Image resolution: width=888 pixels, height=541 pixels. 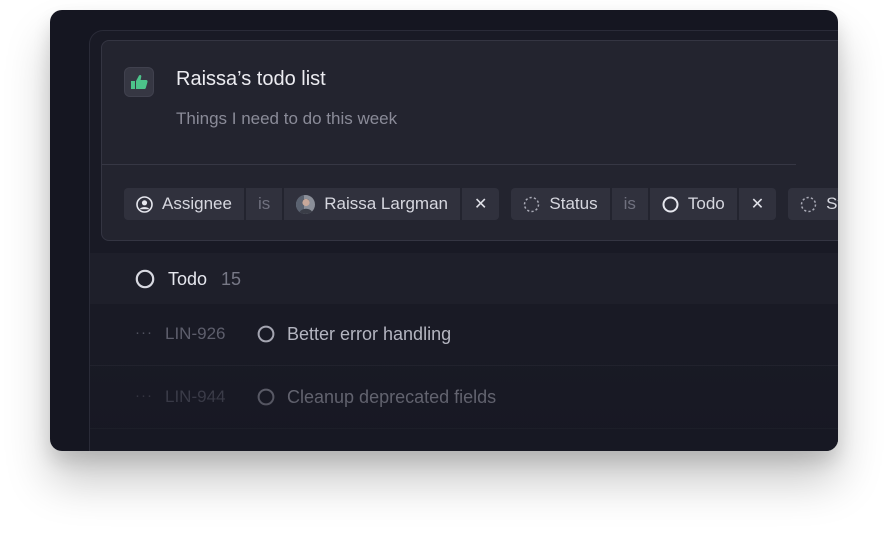 What do you see at coordinates (197, 203) in the screenshot?
I see `filter-field-label: Assignee` at bounding box center [197, 203].